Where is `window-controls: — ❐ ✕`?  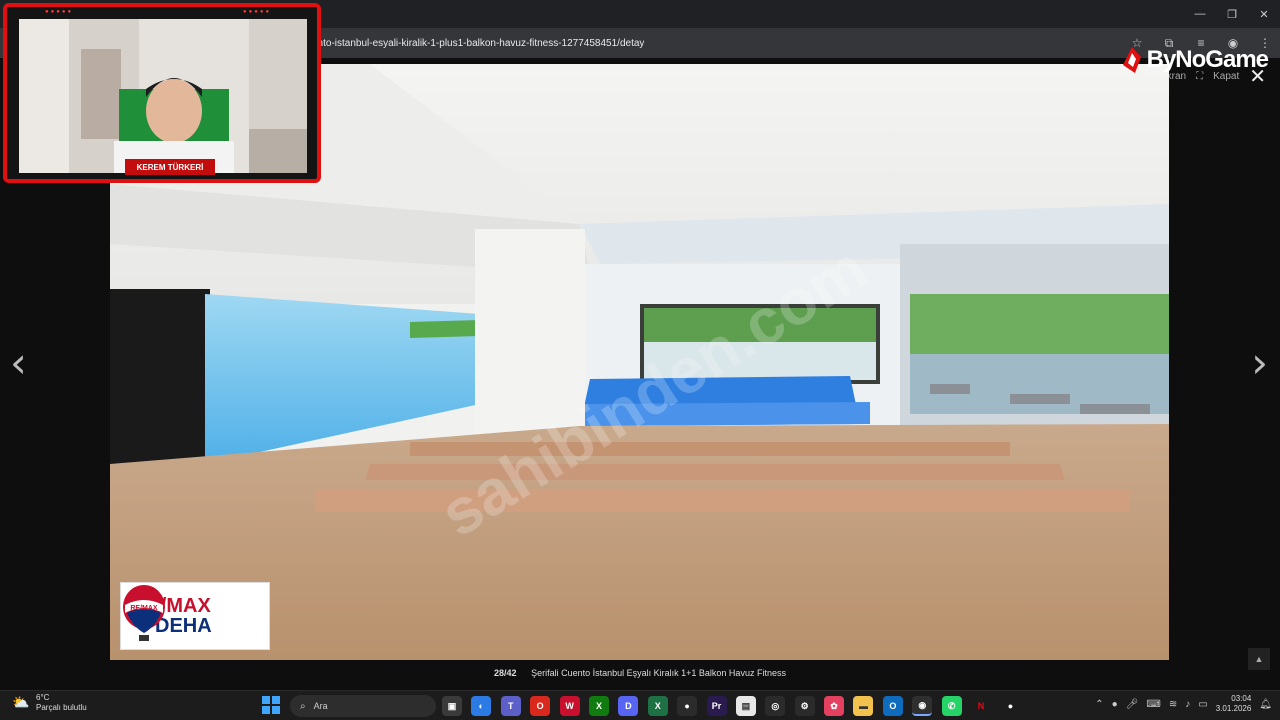
window-controls: — ❐ ✕ is located at coordinates (1232, 14).